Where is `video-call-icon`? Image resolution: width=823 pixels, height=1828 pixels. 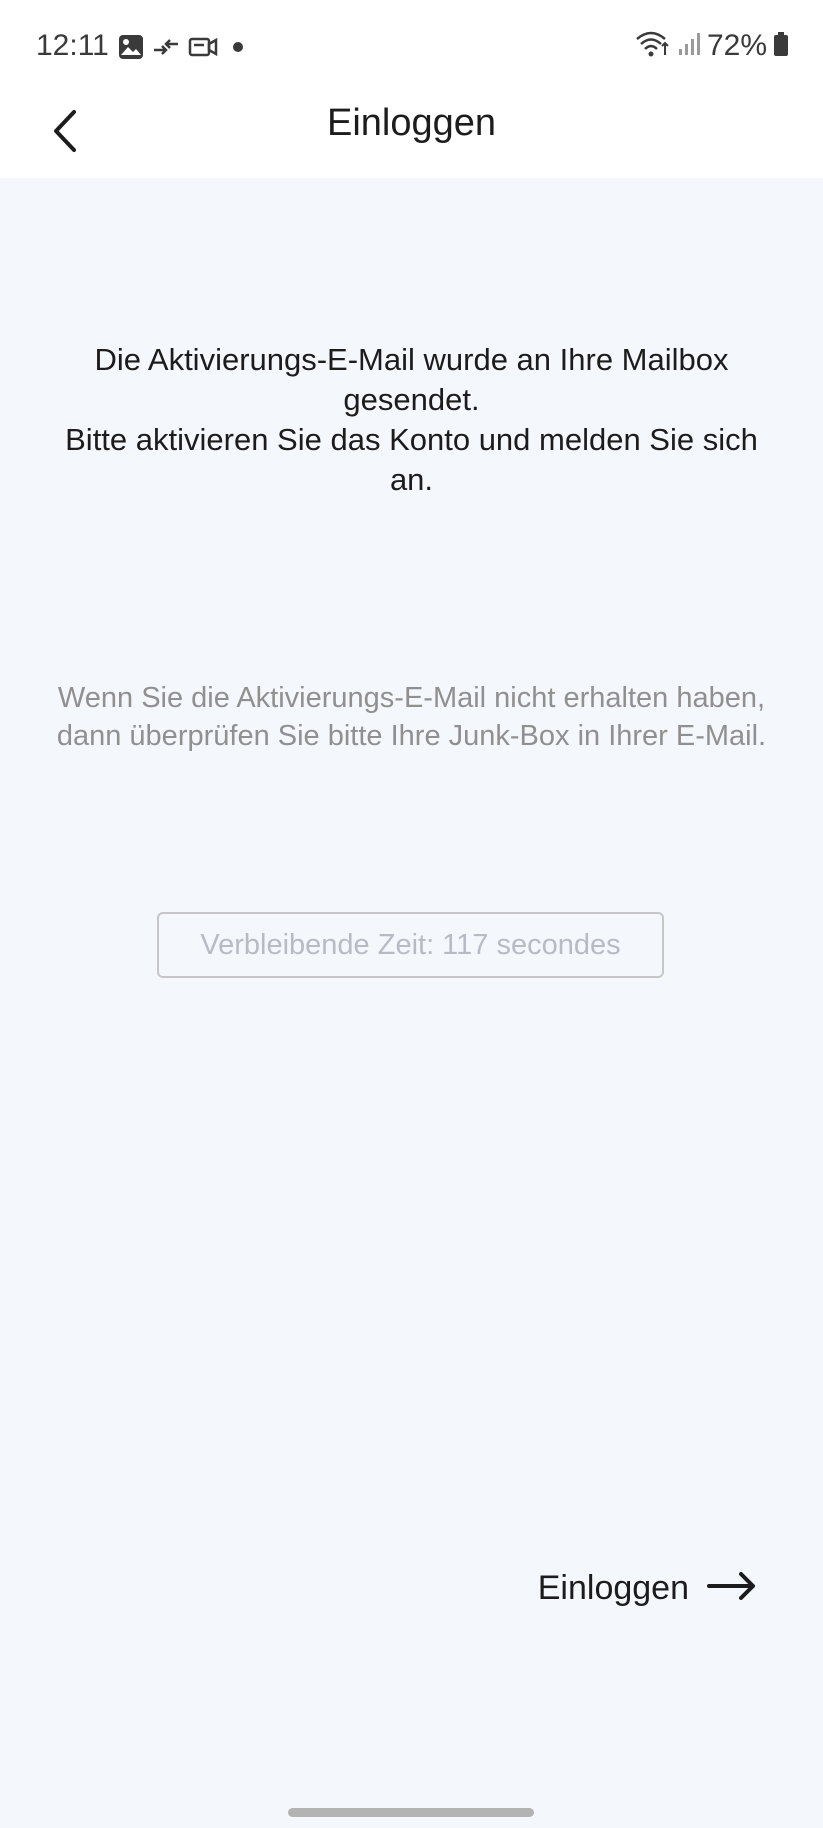
video-call-icon is located at coordinates (203, 47).